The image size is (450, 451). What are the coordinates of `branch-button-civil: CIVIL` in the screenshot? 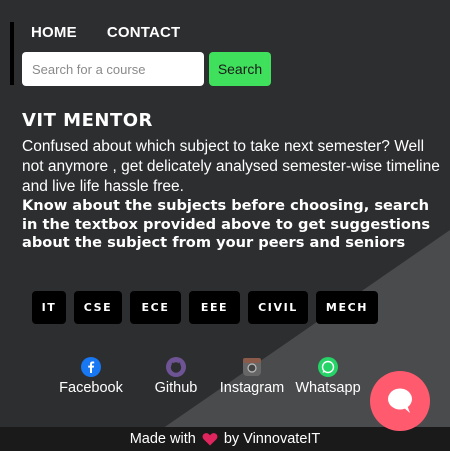 It's located at (278, 307).